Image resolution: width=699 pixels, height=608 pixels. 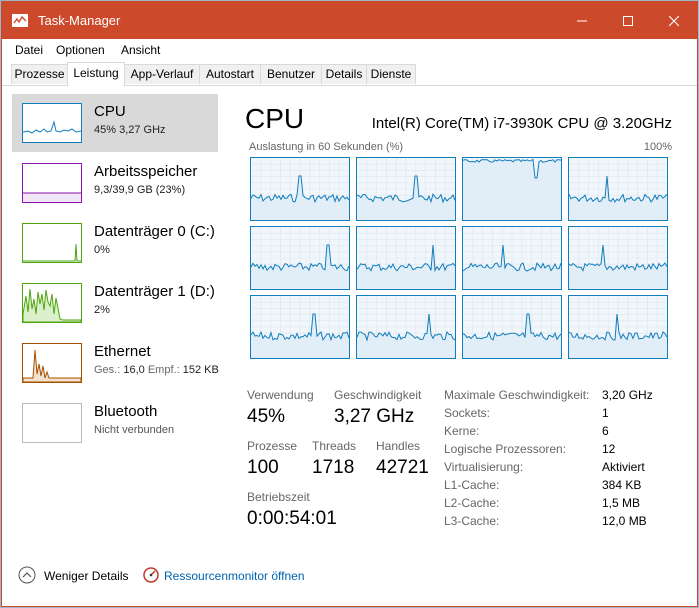 I want to click on sidebar-item-label: Datenträger 0 (C:), so click(x=154, y=231).